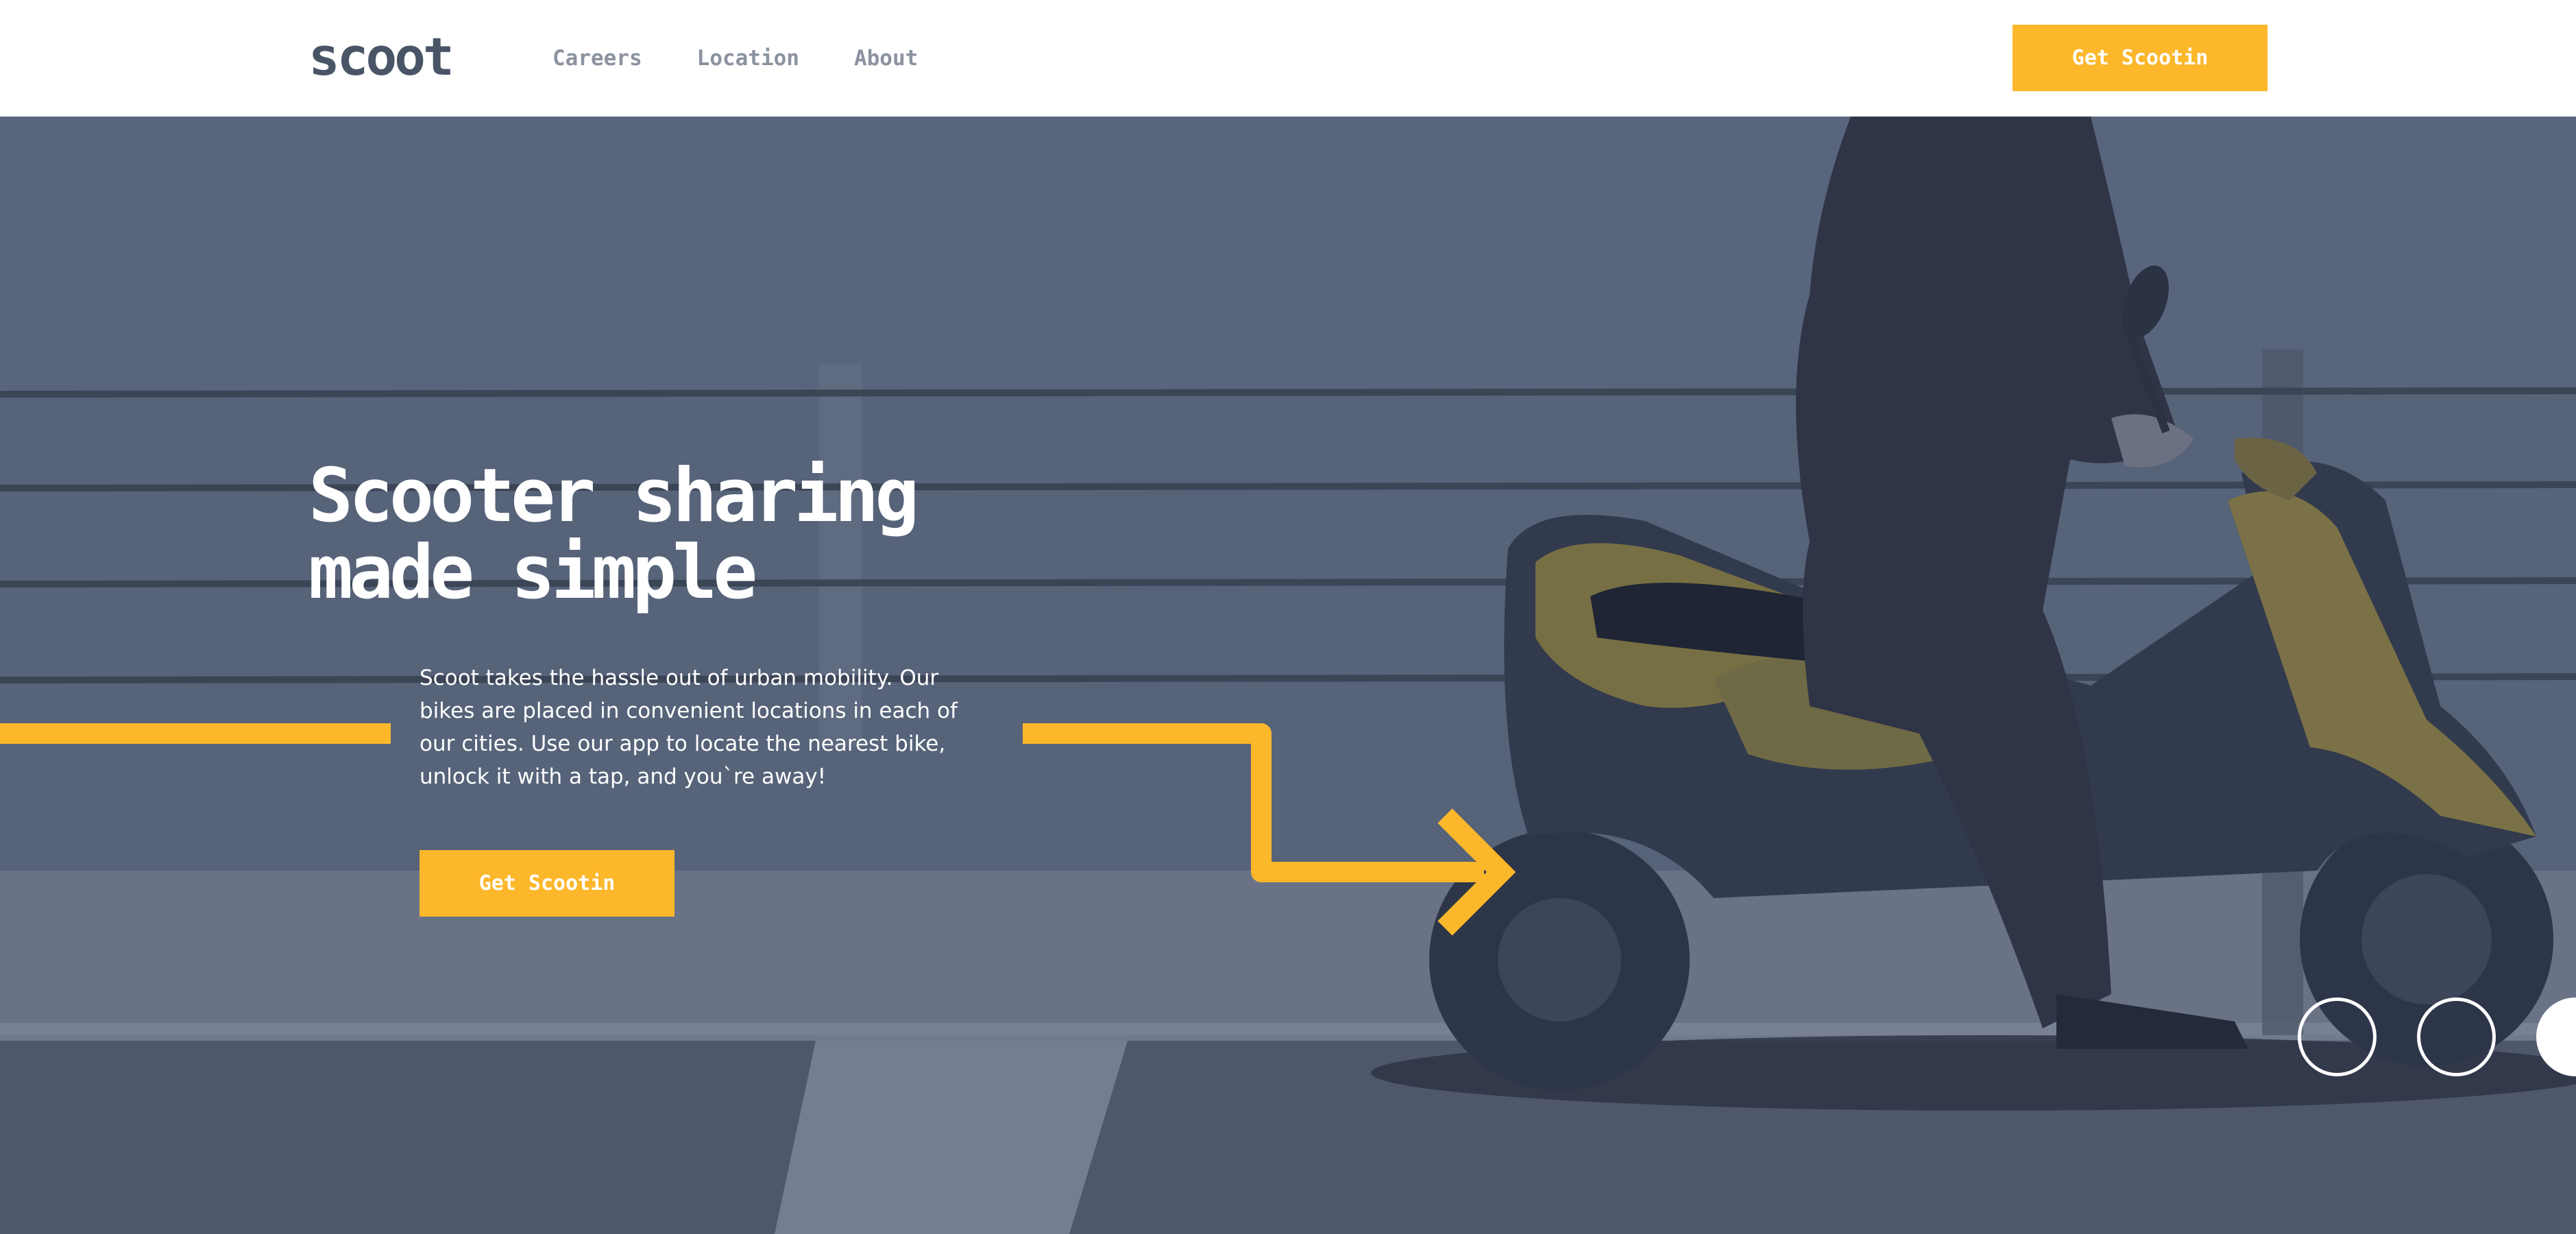 This screenshot has width=2576, height=1234. What do you see at coordinates (613, 496) in the screenshot?
I see `hero-headline-line1: Scooter sharing` at bounding box center [613, 496].